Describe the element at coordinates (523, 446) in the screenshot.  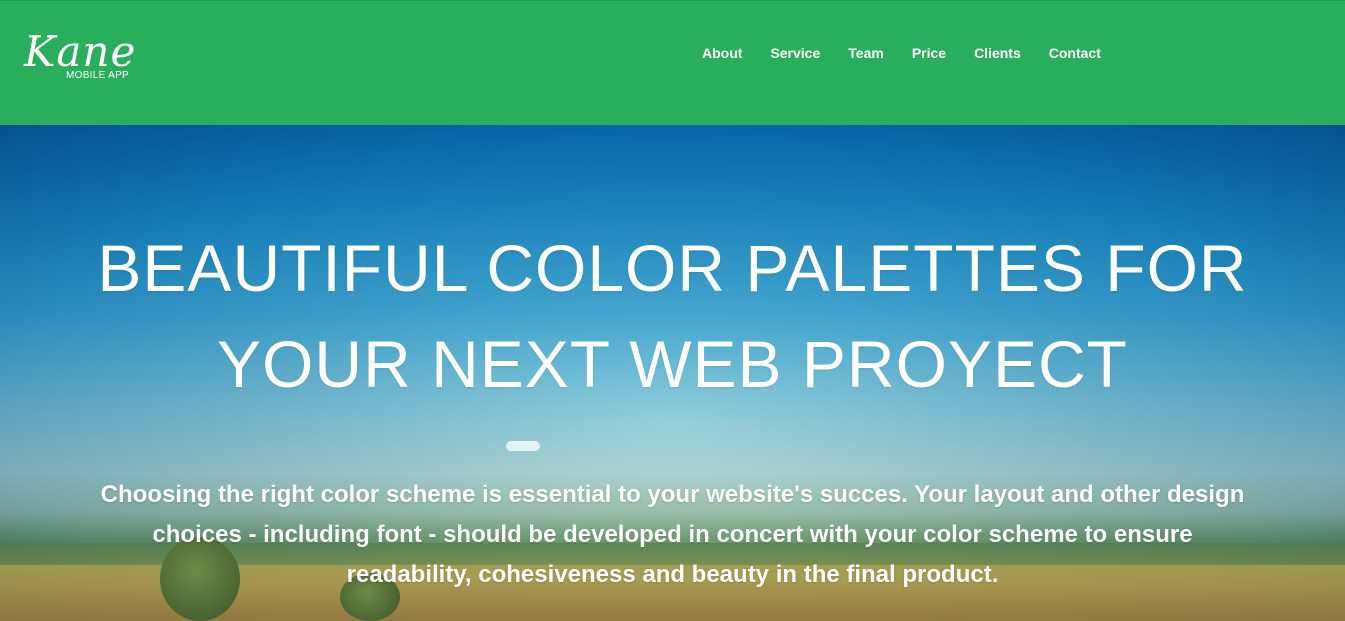
I see `hero-background-cloud` at that location.